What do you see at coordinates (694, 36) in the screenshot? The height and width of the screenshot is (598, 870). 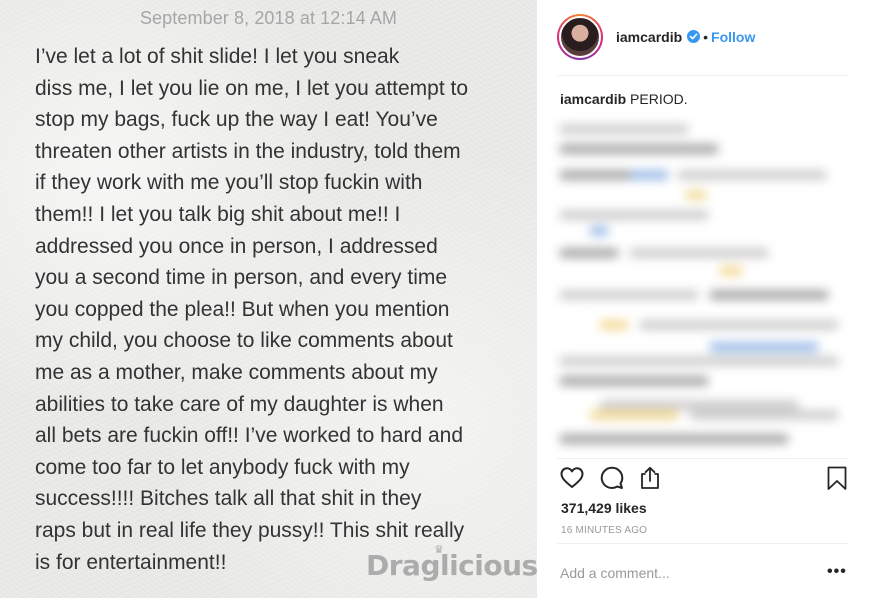 I see `verified-badge-icon` at bounding box center [694, 36].